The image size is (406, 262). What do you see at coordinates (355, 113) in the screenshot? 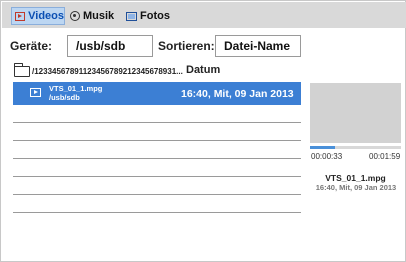
I see `video-preview` at bounding box center [355, 113].